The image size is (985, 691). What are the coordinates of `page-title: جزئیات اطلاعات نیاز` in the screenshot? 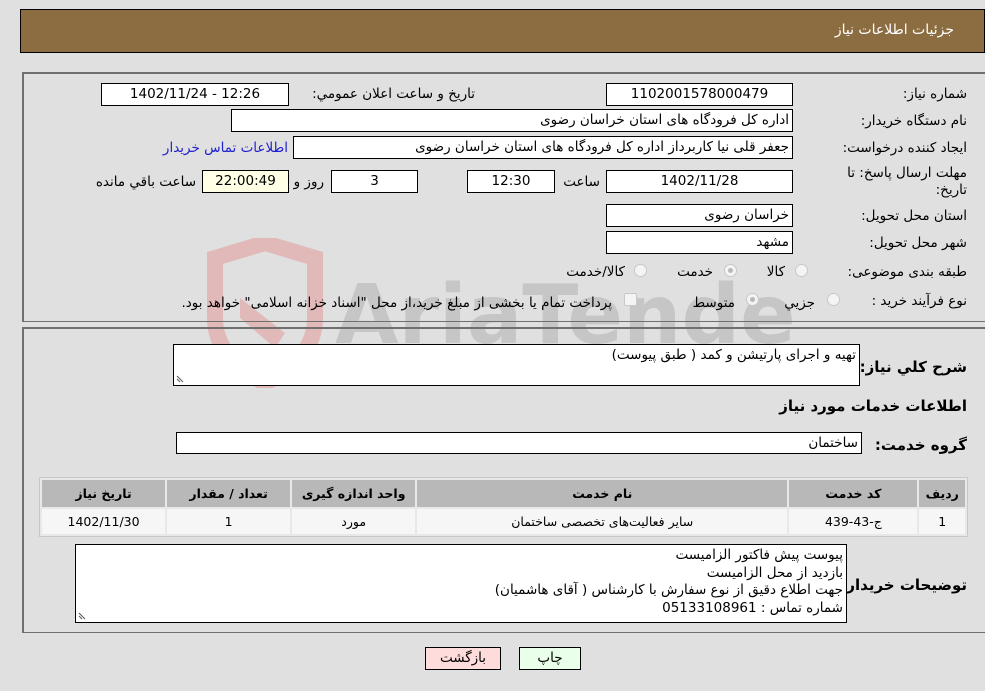 It's located at (894, 30).